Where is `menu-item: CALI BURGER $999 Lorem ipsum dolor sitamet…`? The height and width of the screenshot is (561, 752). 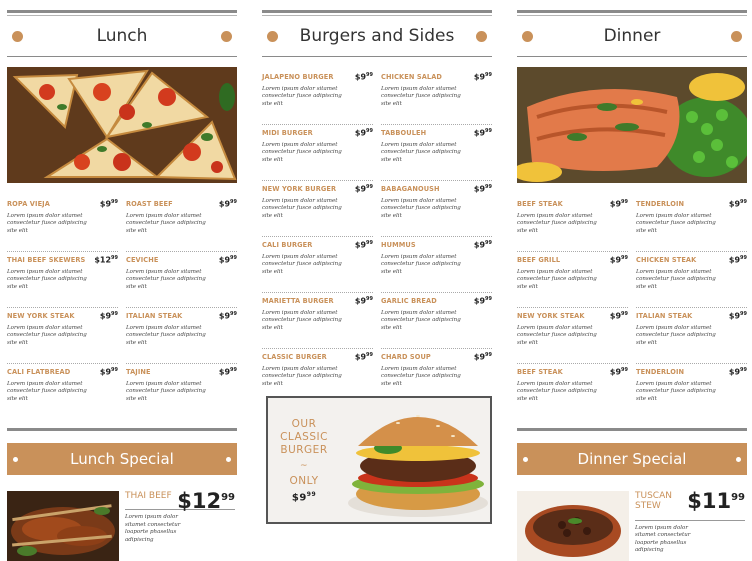
menu-item: CALI BURGER $999 Lorem ipsum dolor sitamet… is located at coordinates (317, 265).